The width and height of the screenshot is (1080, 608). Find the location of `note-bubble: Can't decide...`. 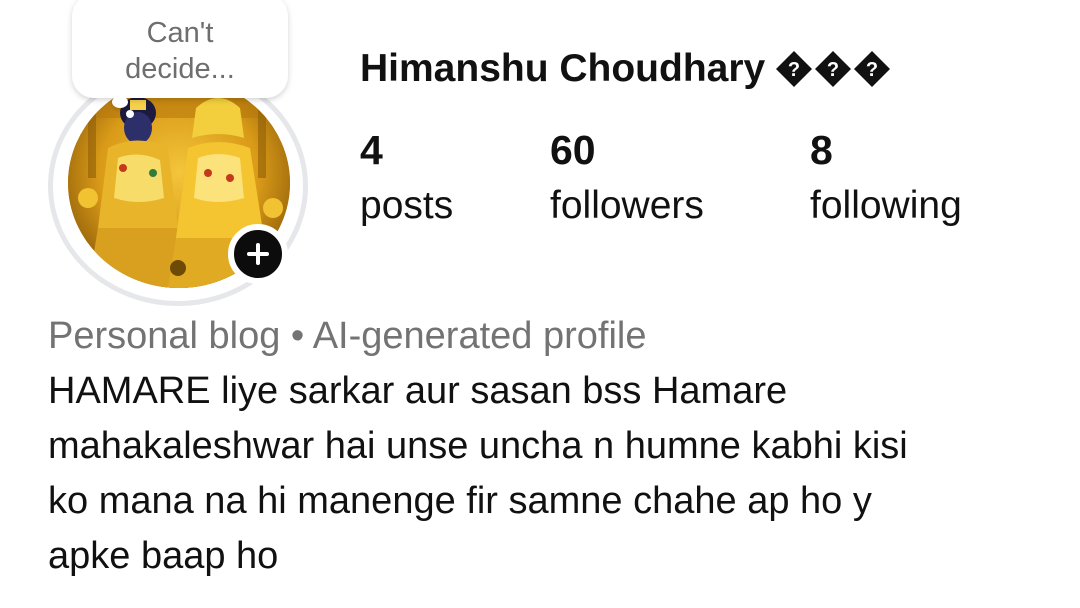

note-bubble: Can't decide... is located at coordinates (180, 49).